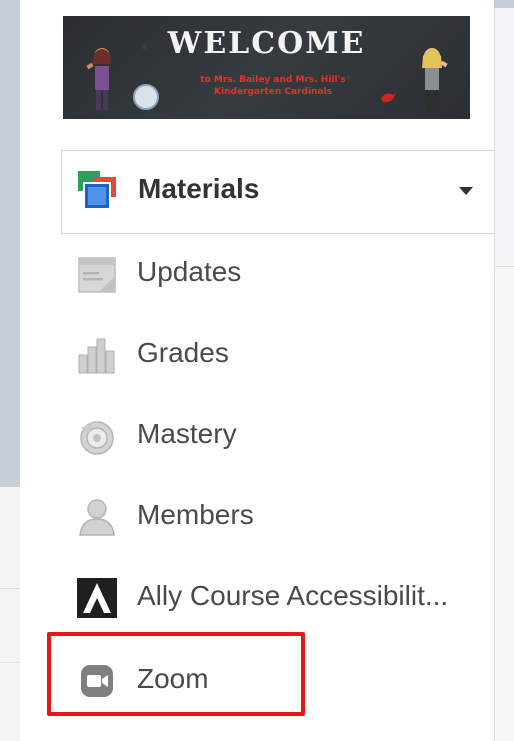  I want to click on members-icon, so click(97, 517).